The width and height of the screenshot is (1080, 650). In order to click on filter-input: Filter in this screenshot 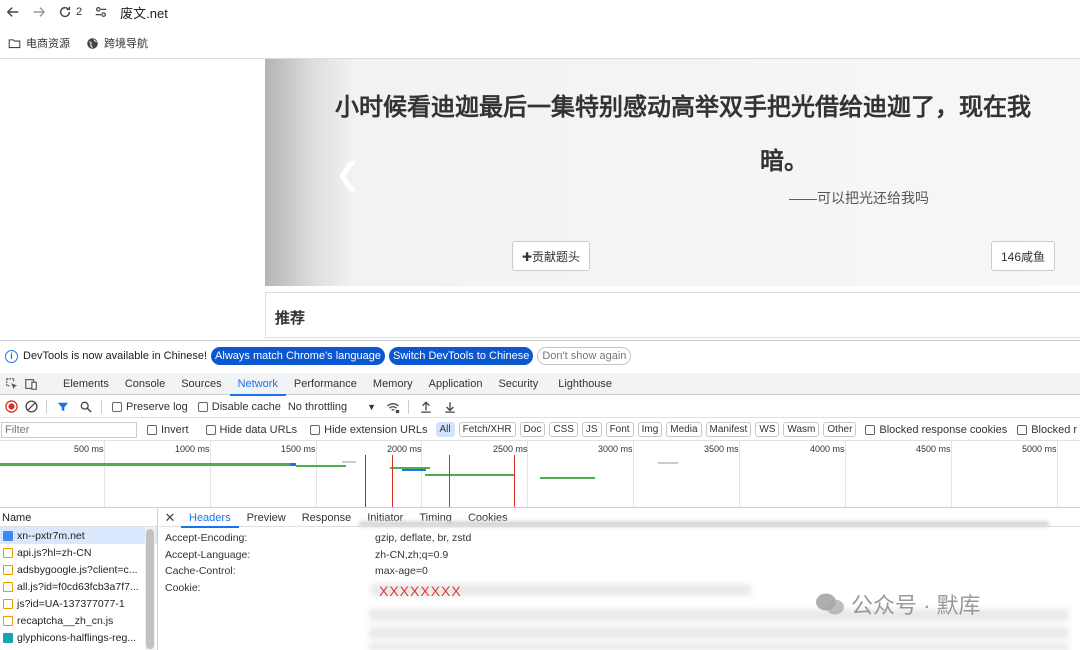, I will do `click(69, 429)`.